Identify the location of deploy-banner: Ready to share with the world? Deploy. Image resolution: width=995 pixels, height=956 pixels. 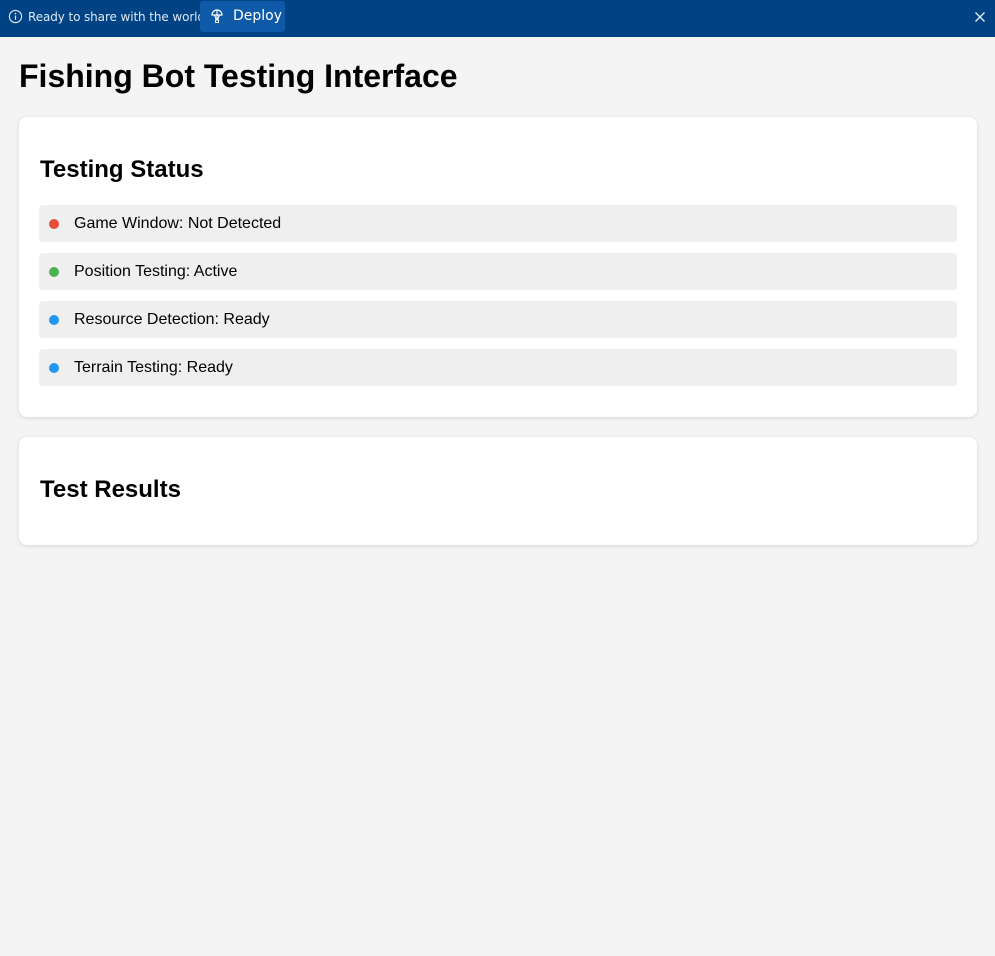
(497, 18).